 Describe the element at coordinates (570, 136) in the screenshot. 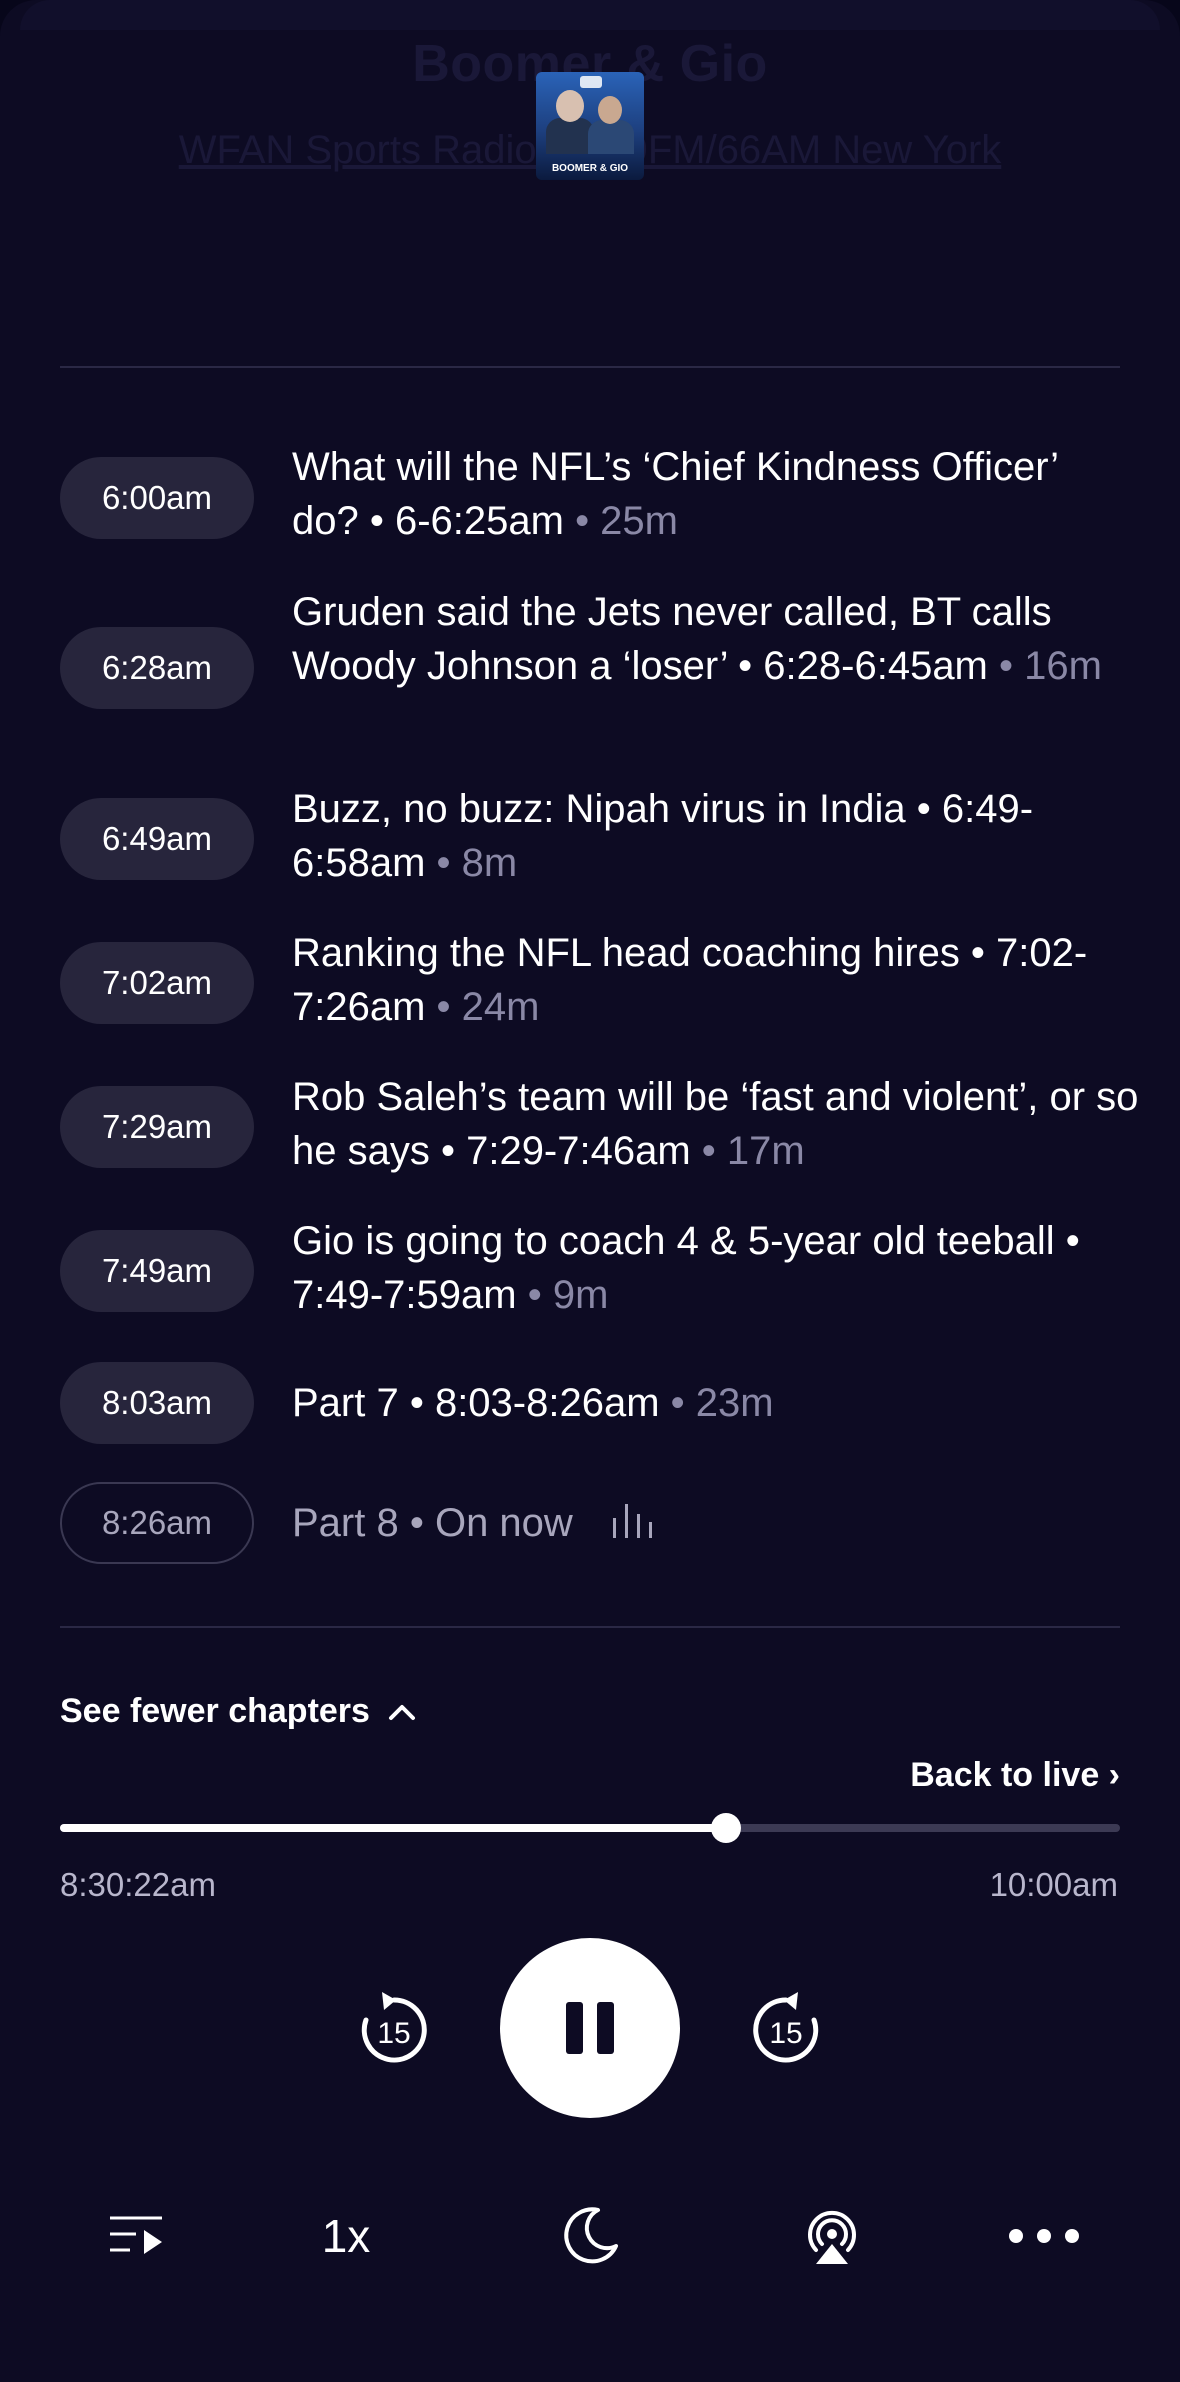

I see `host-figure-left` at that location.